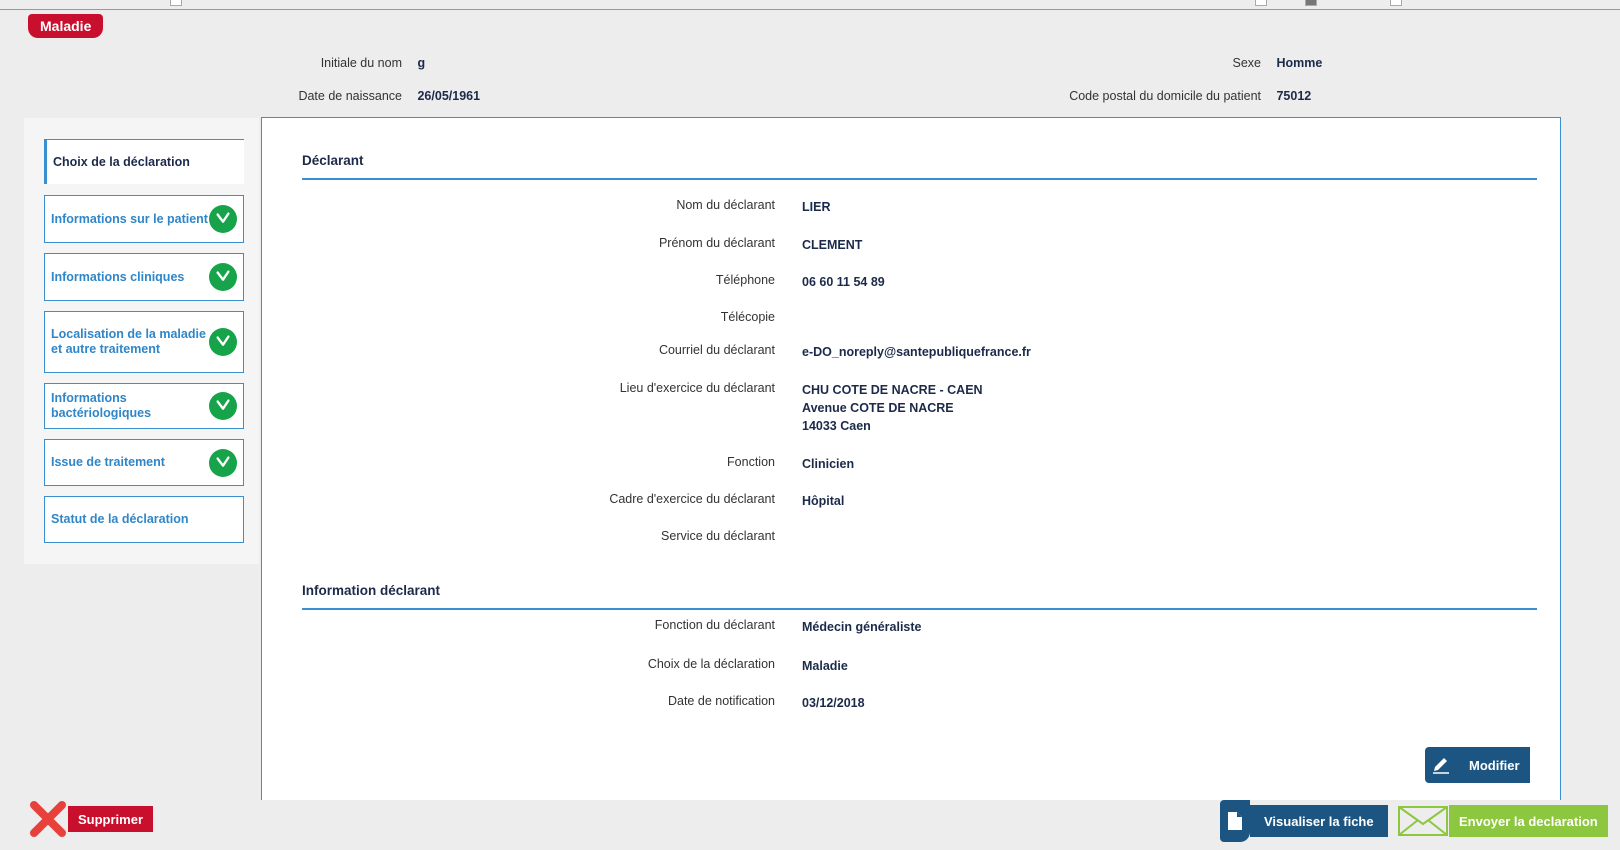 The width and height of the screenshot is (1620, 850). I want to click on field-label: Fonction, so click(751, 462).